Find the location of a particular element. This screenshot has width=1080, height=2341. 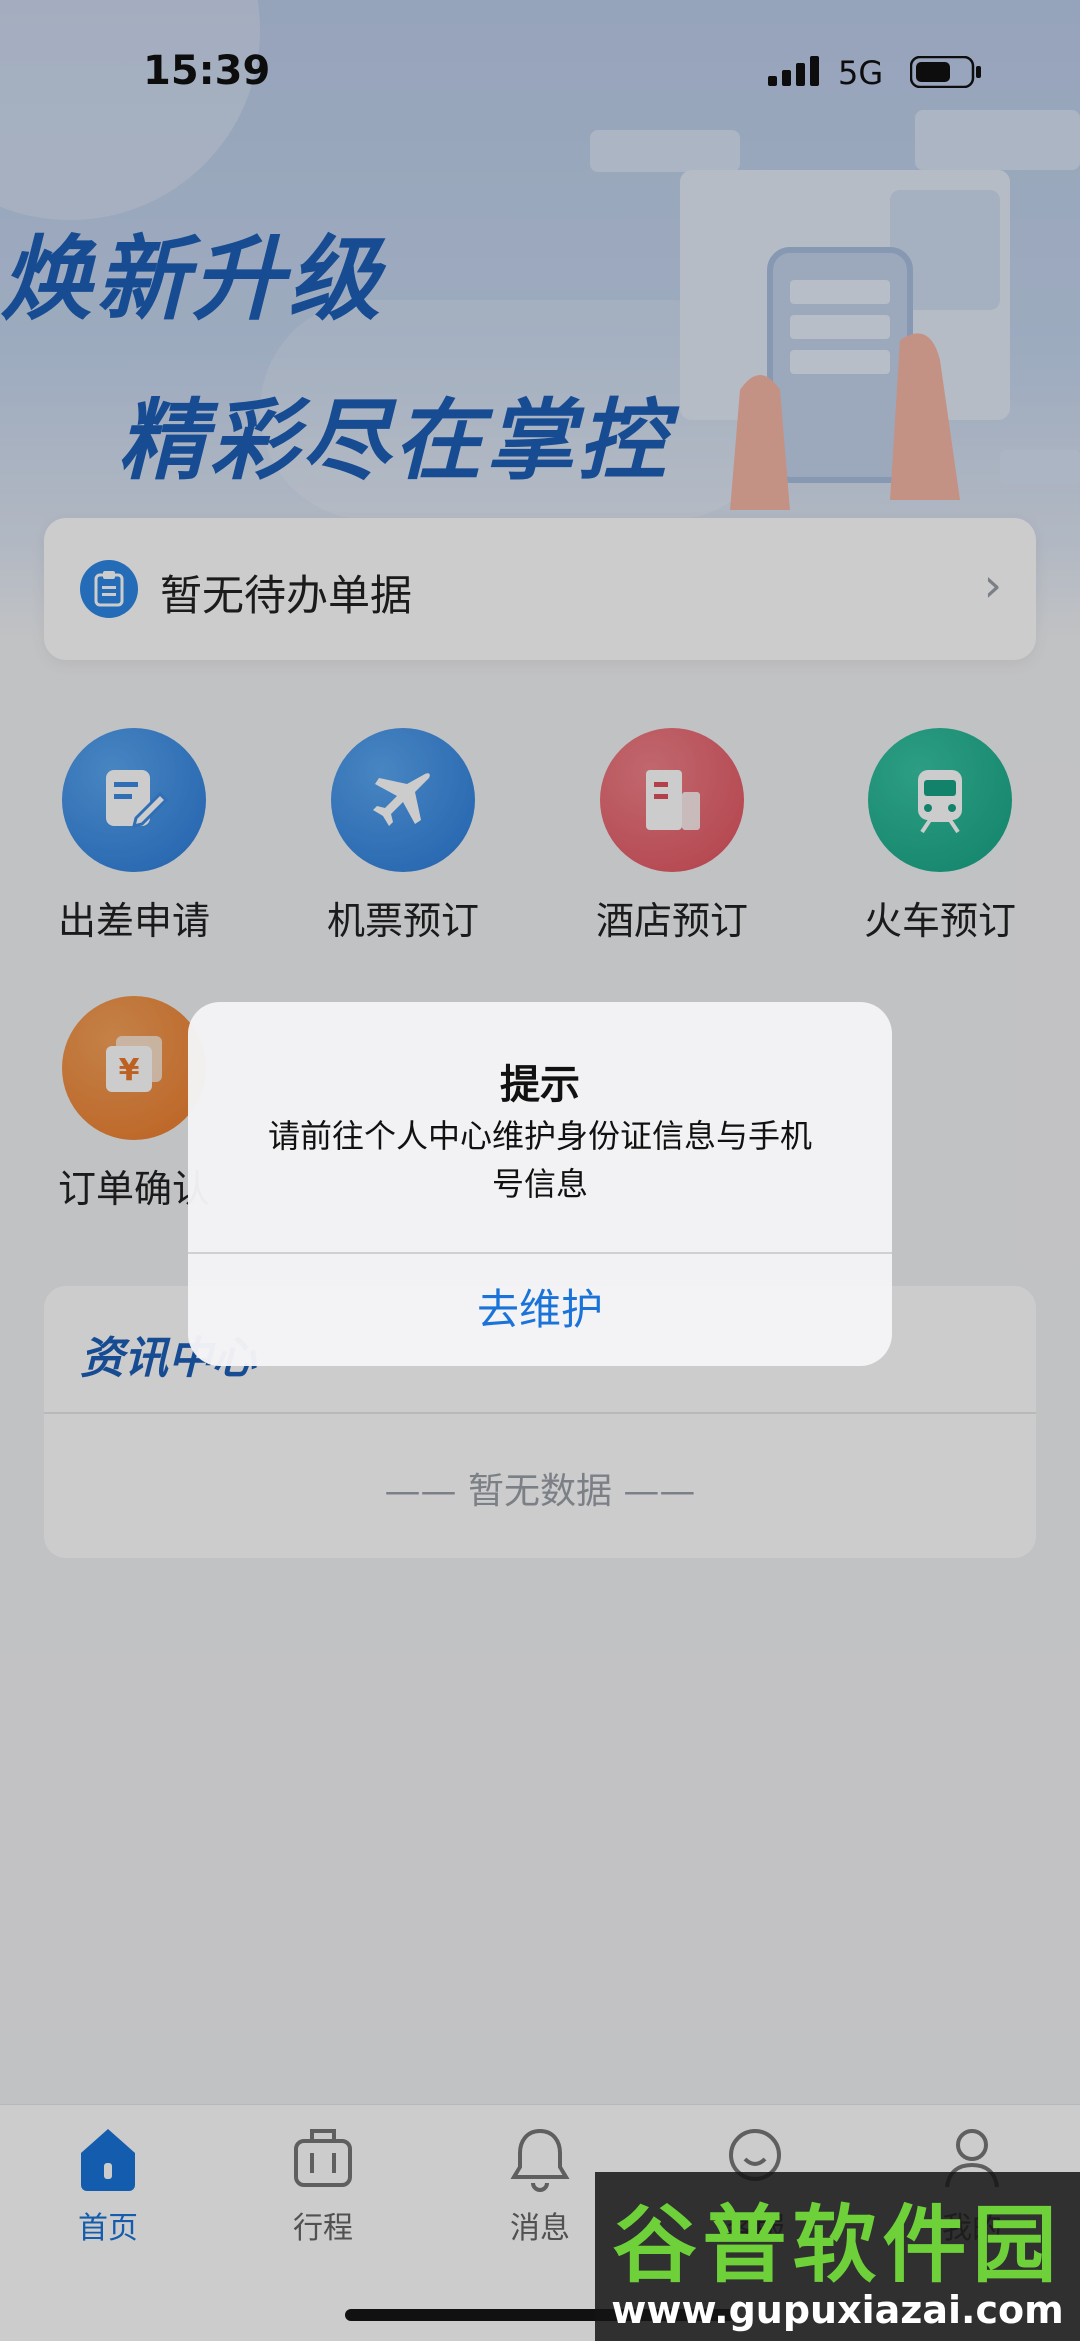

dialog-title: 提示 is located at coordinates (540, 1085).